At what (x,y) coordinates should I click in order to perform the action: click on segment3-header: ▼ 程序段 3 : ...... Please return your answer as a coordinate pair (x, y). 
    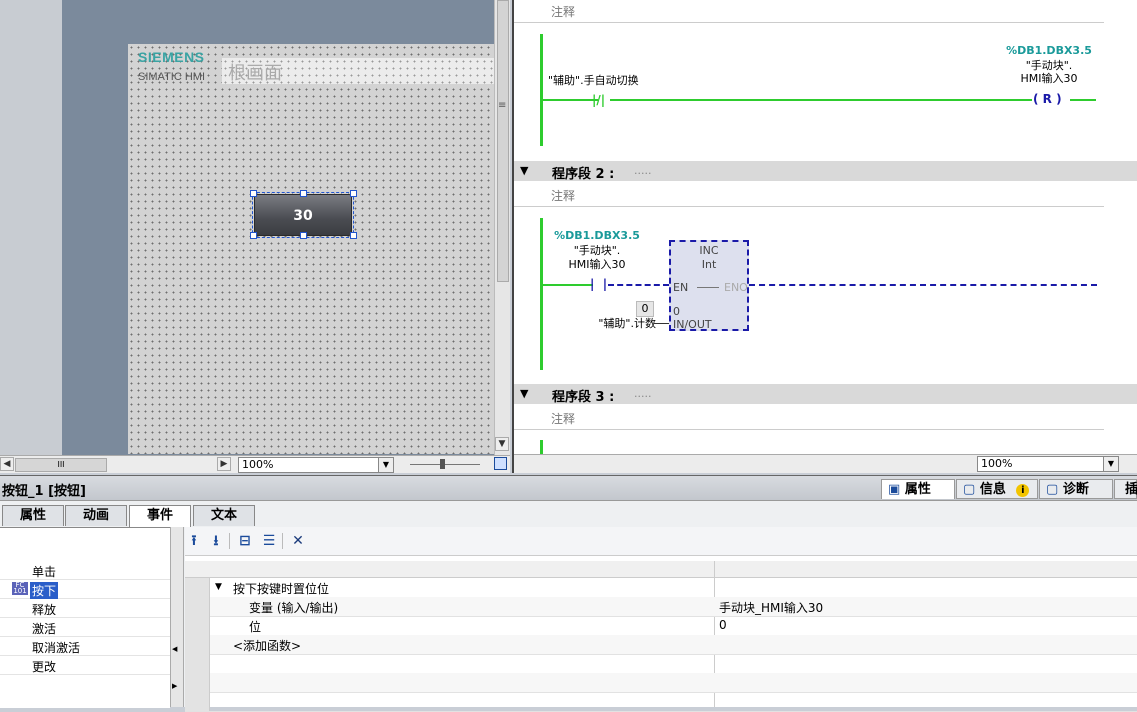
    Looking at the image, I should click on (825, 394).